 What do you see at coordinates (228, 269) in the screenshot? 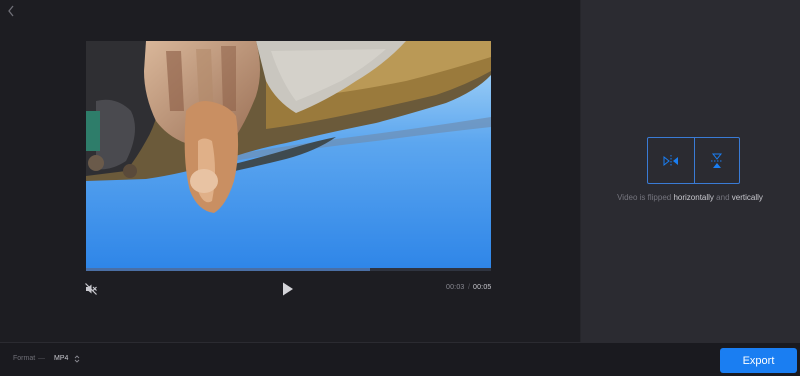
I see `progress-fill` at bounding box center [228, 269].